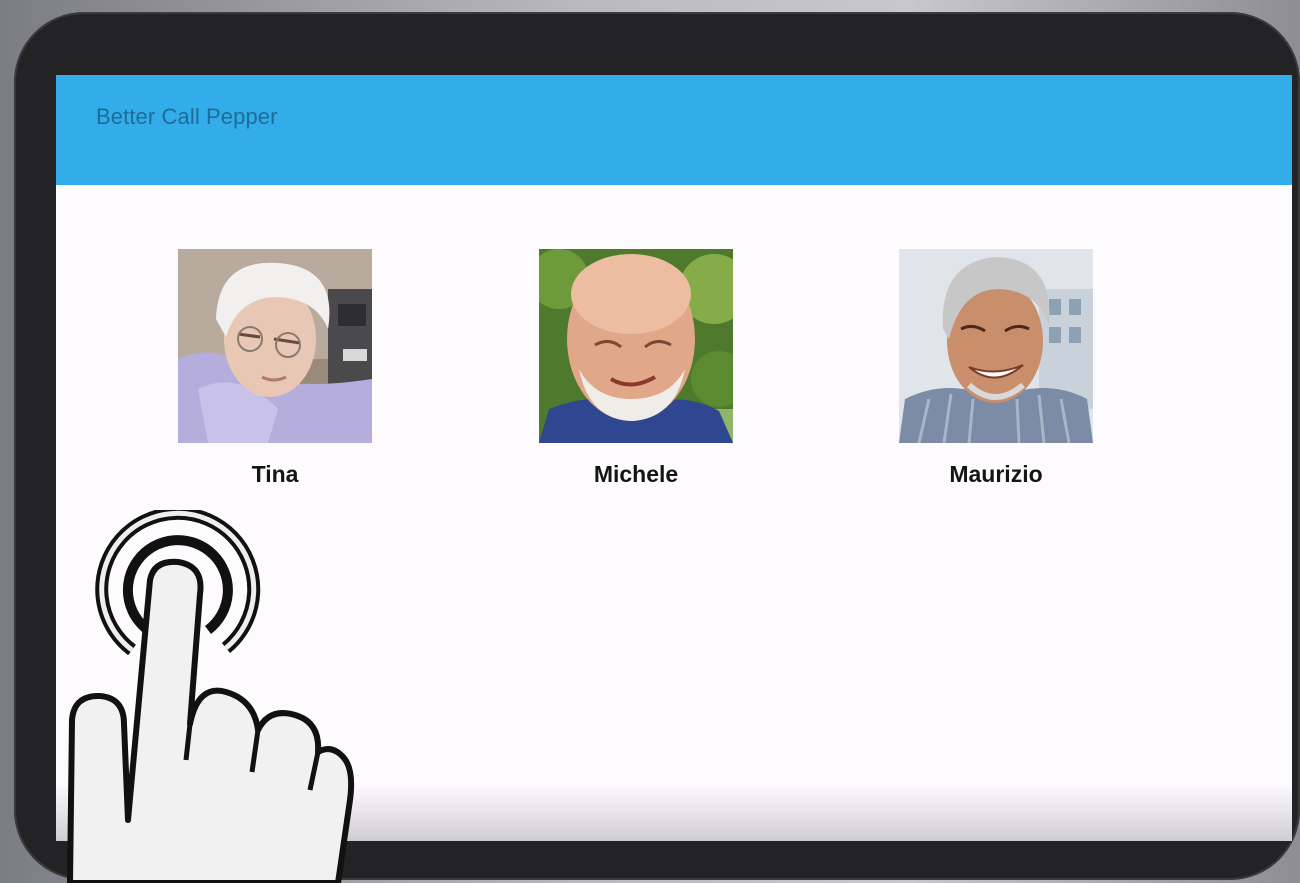  I want to click on bald-bearded-man-photo, so click(636, 346).